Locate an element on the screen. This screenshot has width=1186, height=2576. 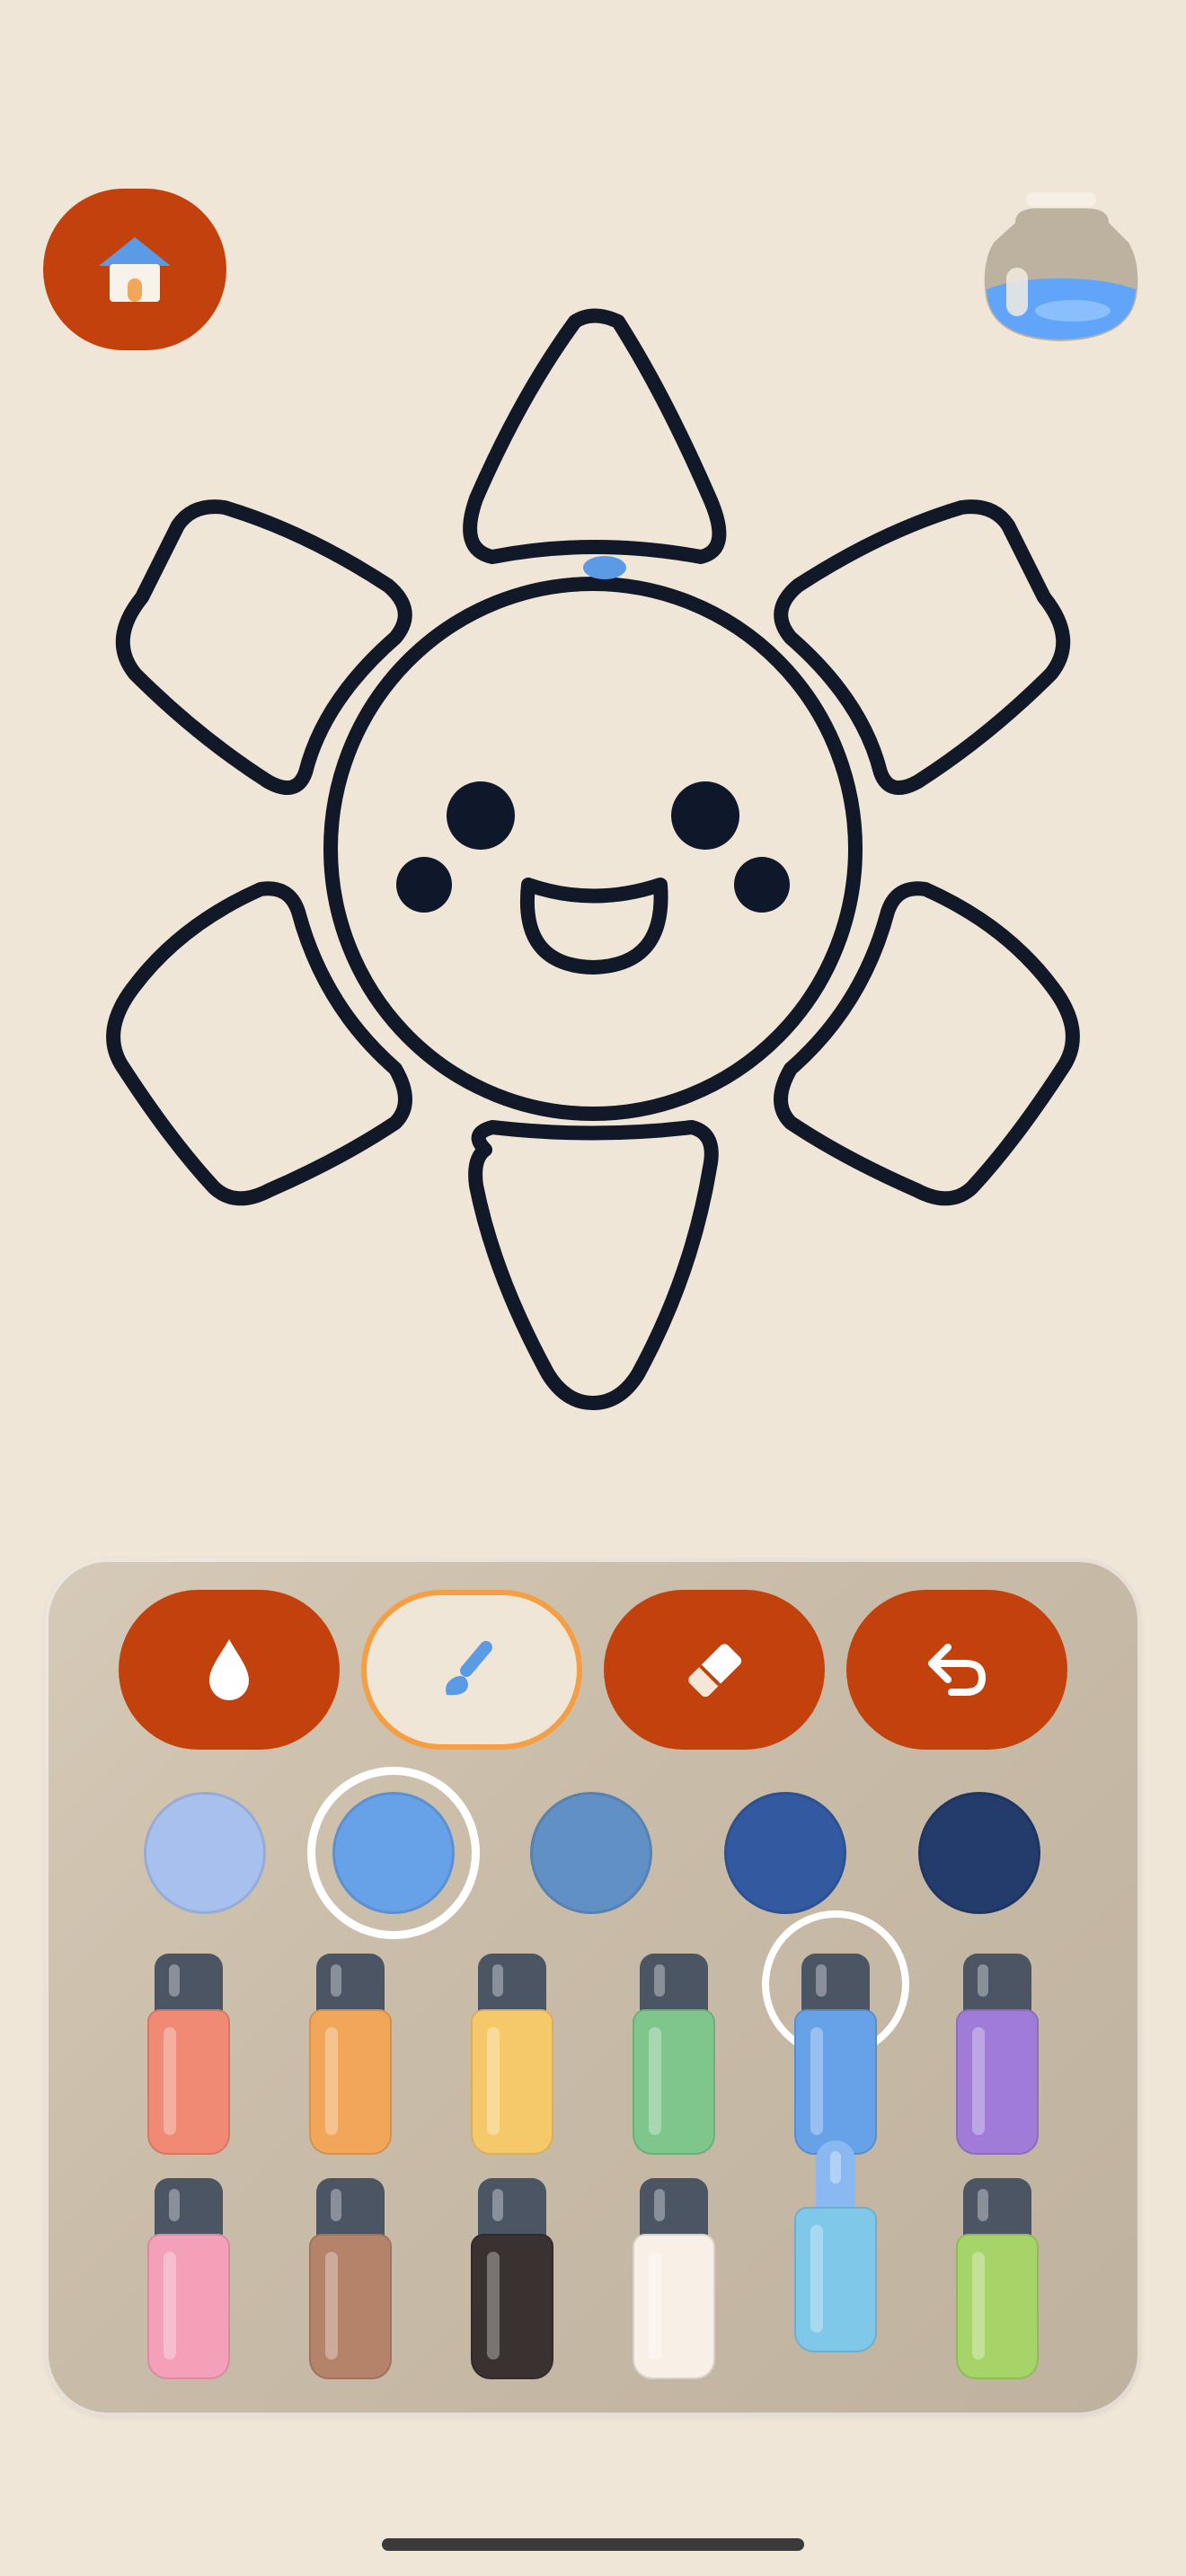
sun-mouth is located at coordinates (594, 926).